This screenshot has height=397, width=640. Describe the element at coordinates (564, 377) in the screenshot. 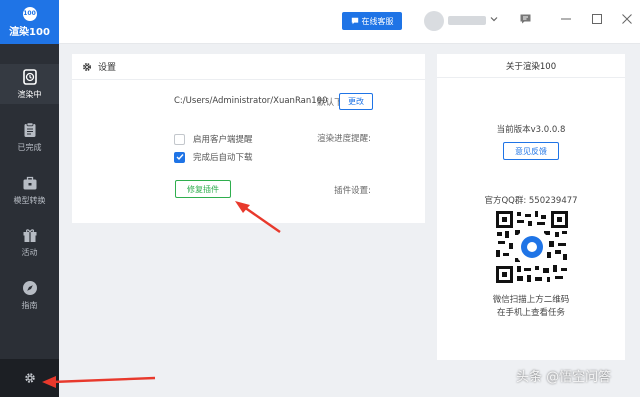

I see `watermark: 头条 @悟空问答` at that location.